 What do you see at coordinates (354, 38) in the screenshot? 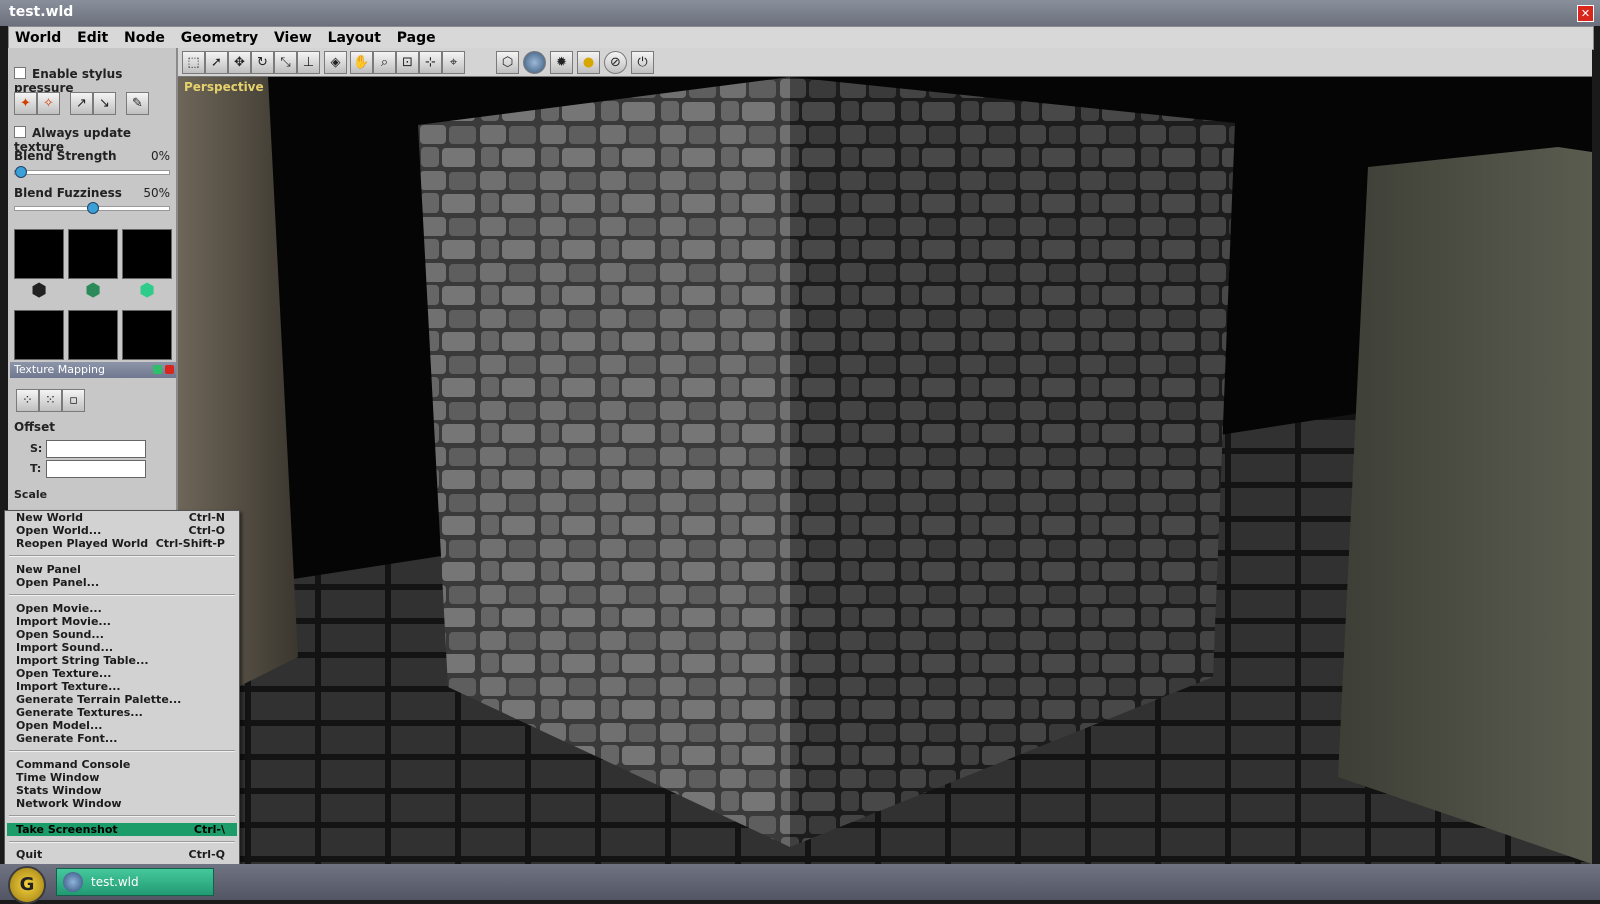
I see `menu-layout: Layout` at bounding box center [354, 38].